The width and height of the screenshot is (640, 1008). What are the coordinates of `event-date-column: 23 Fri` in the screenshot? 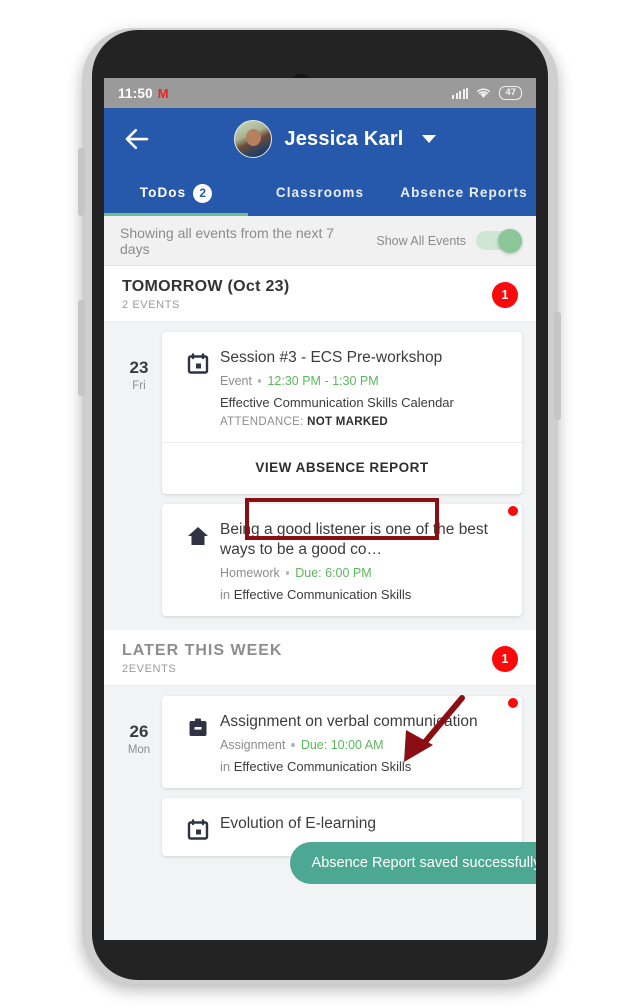 It's located at (139, 413).